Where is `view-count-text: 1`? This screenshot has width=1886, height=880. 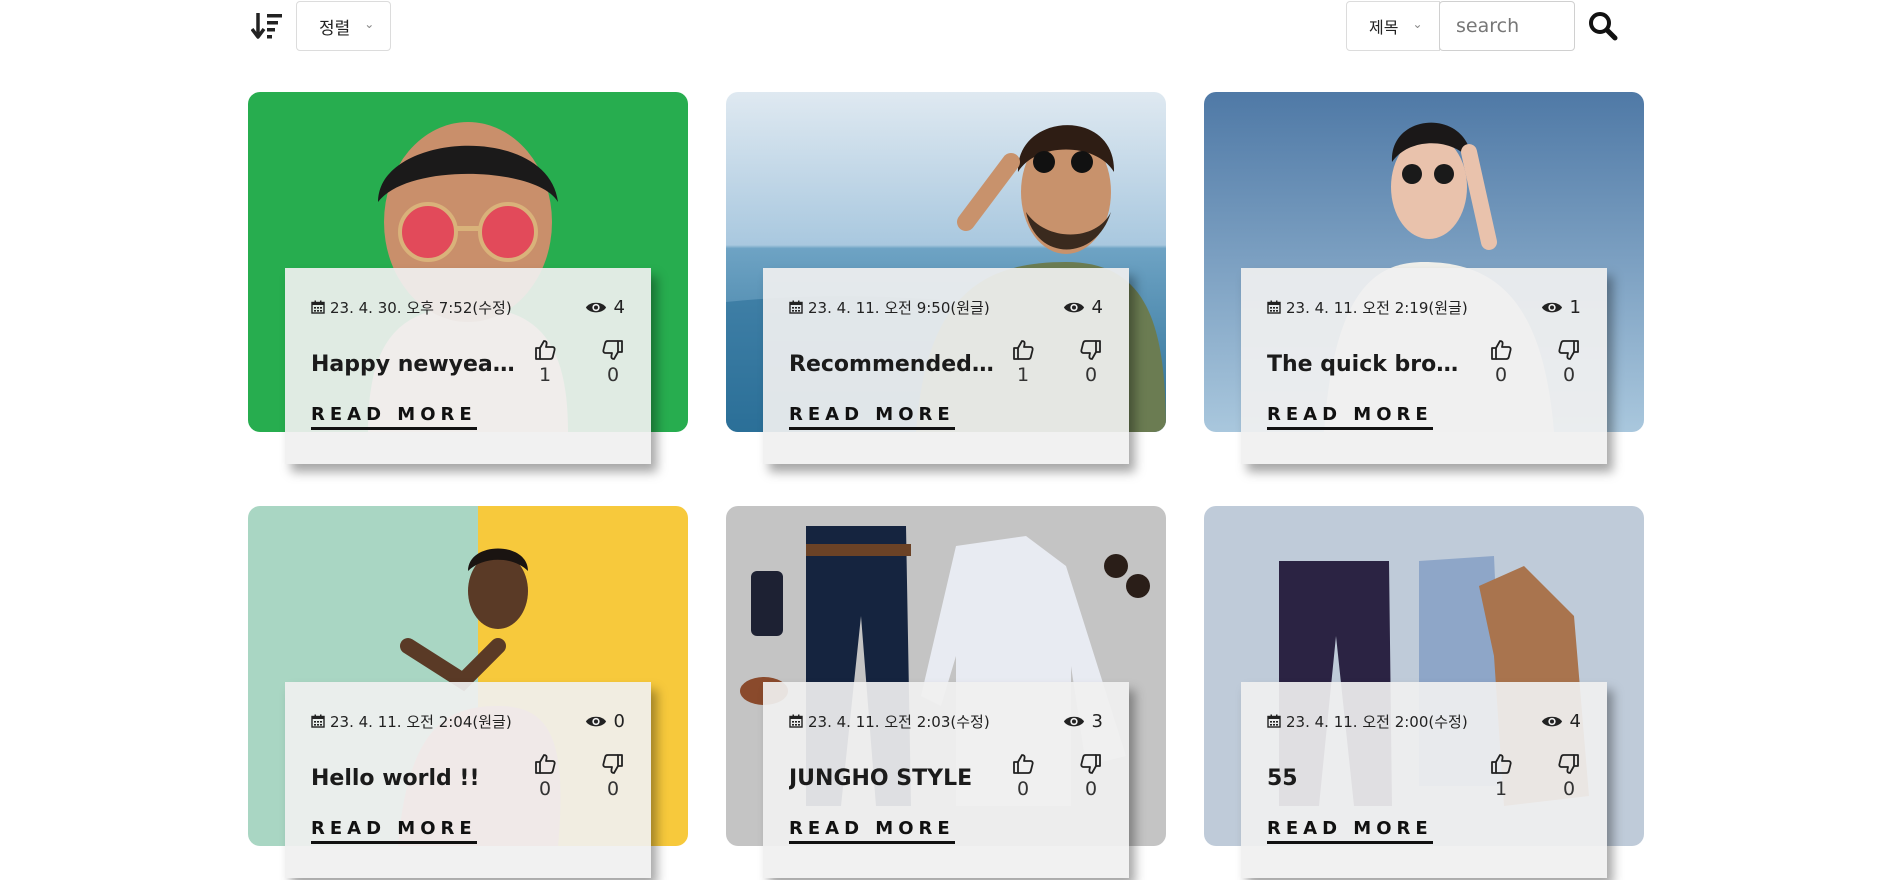 view-count-text: 1 is located at coordinates (1575, 307).